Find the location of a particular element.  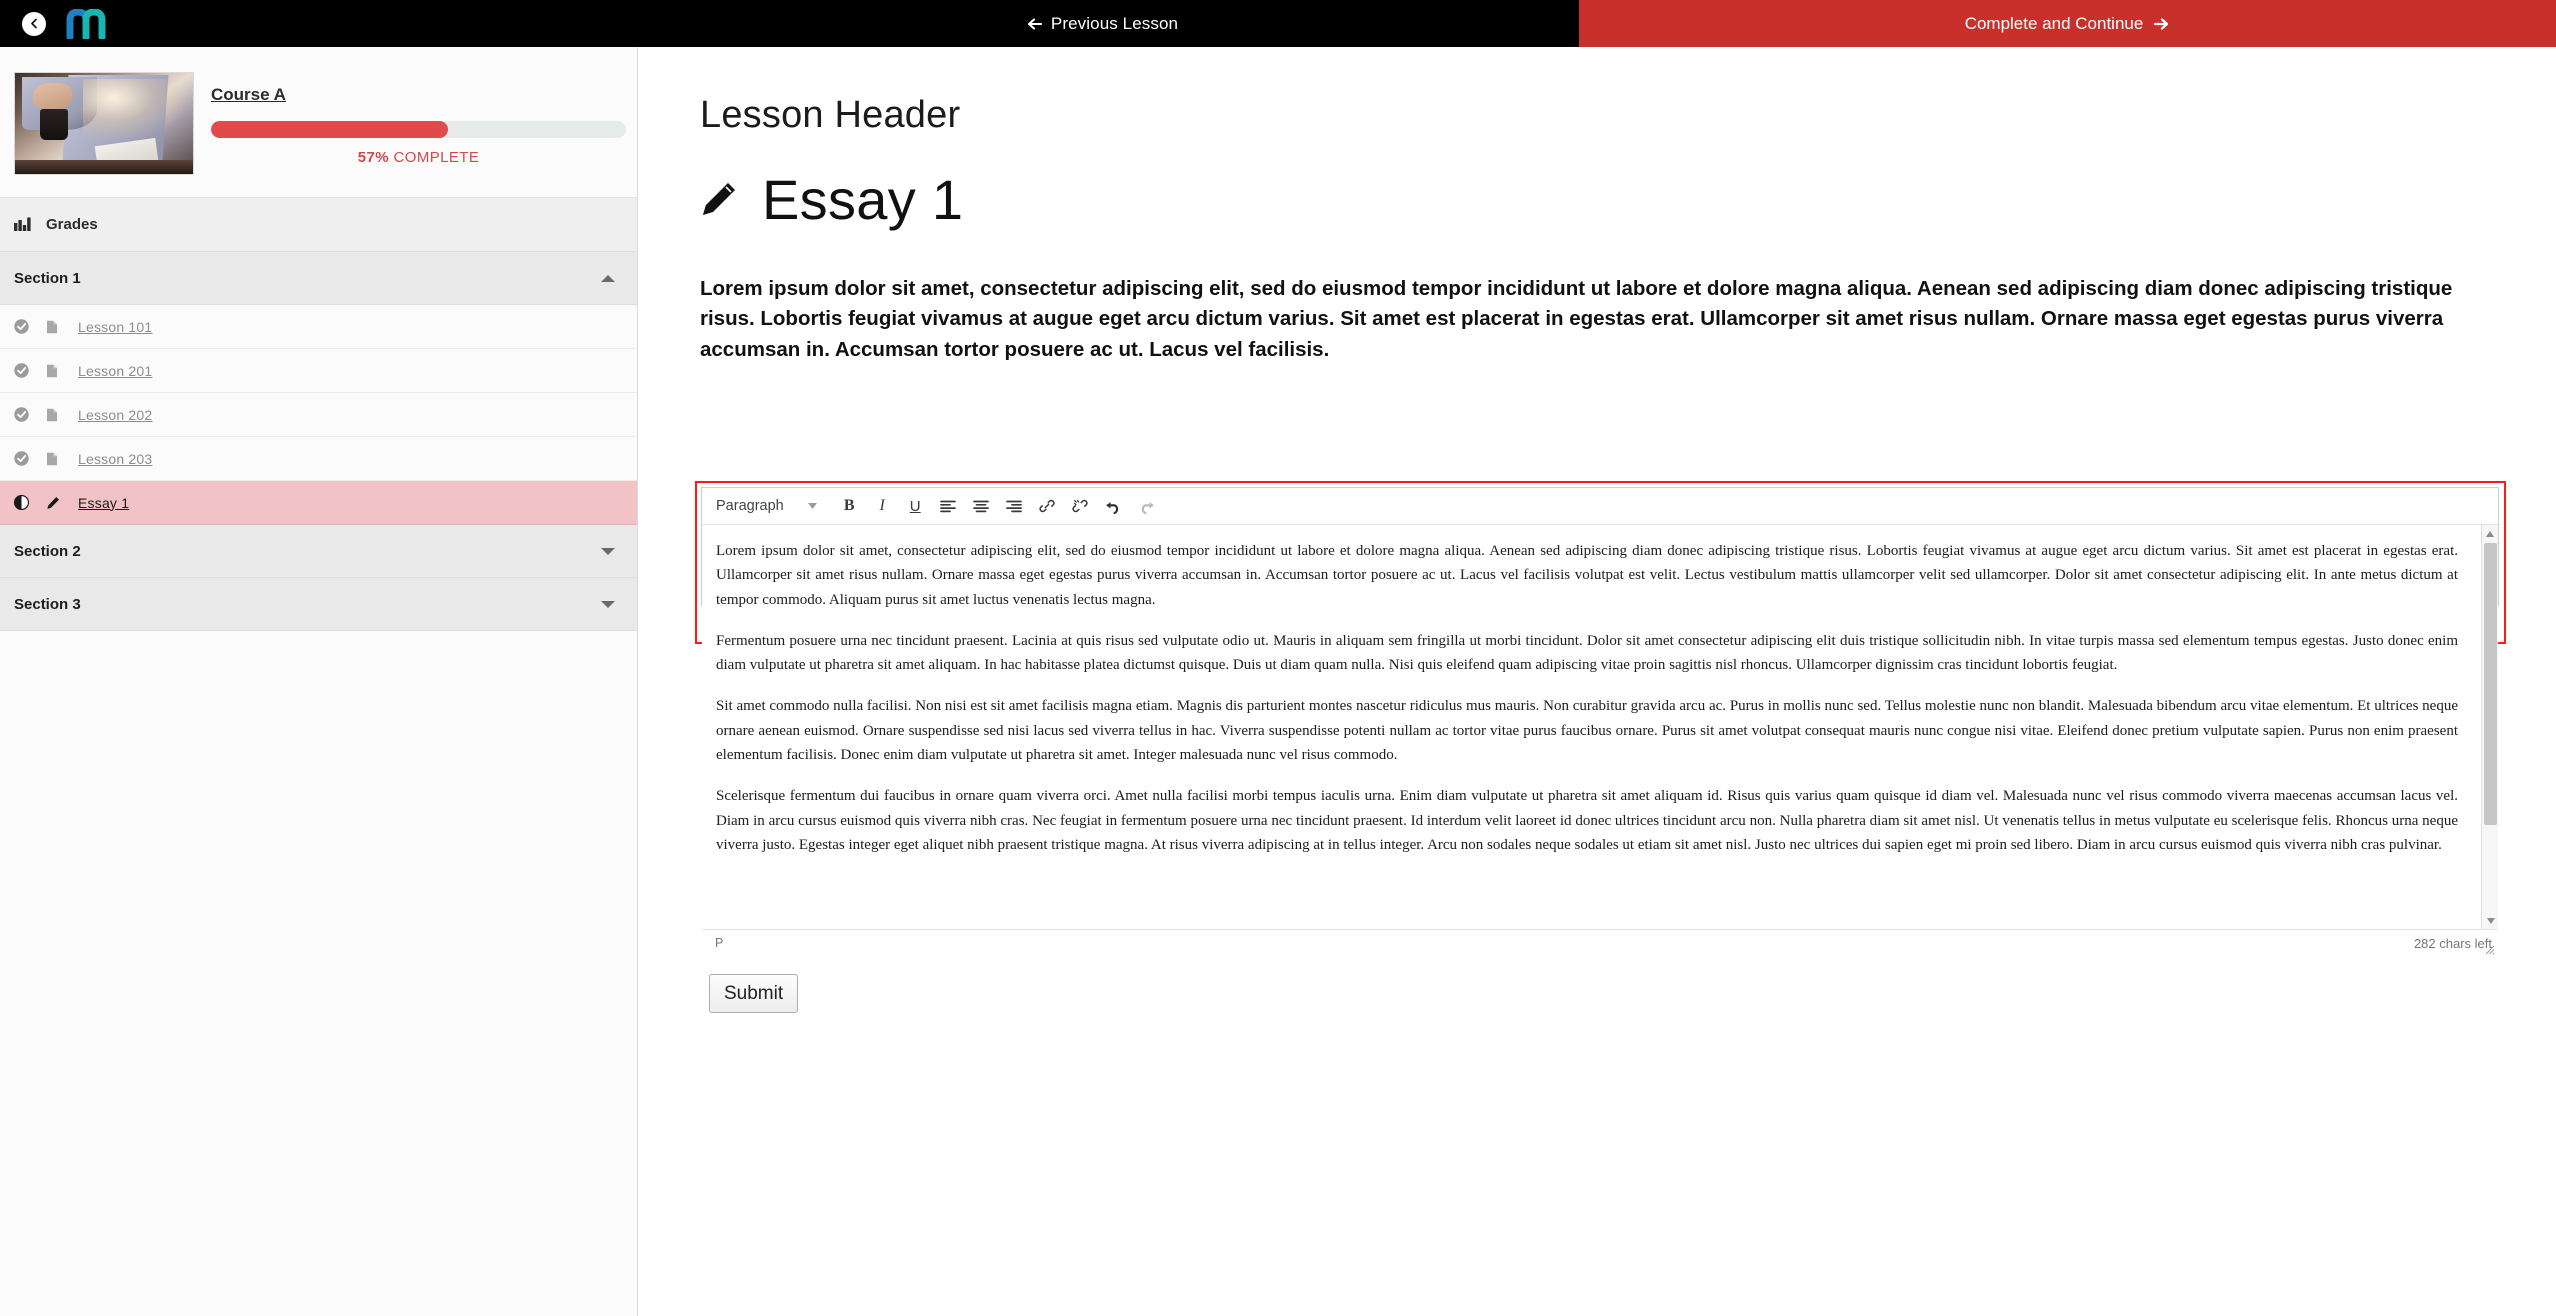

align-right-icon is located at coordinates (1014, 506).